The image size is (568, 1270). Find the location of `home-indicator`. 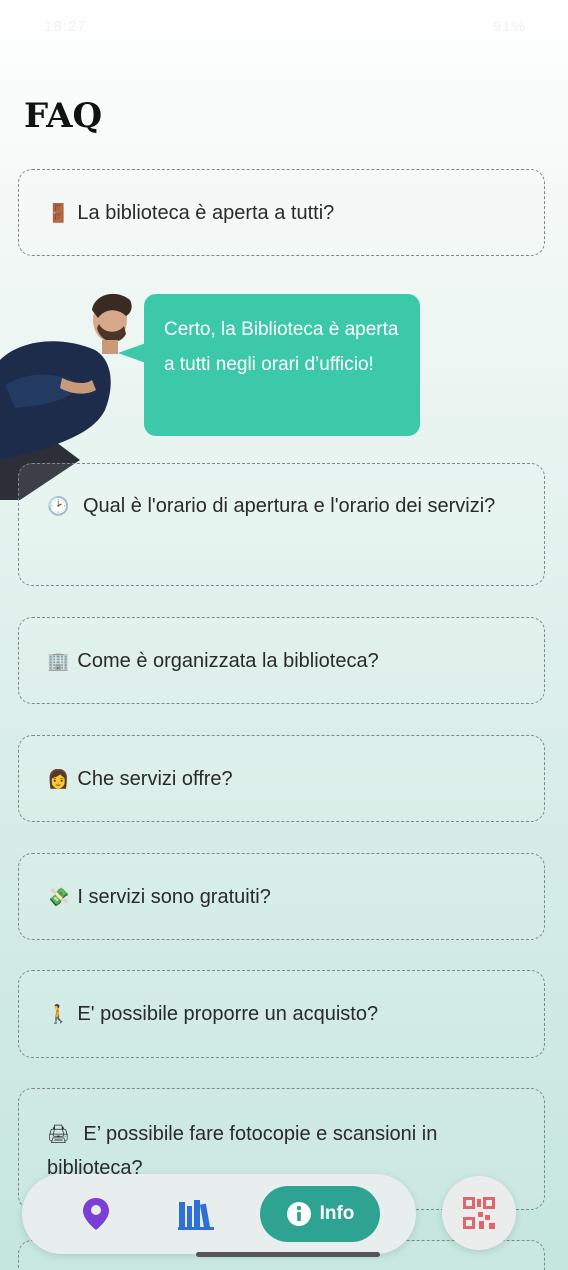

home-indicator is located at coordinates (288, 1254).